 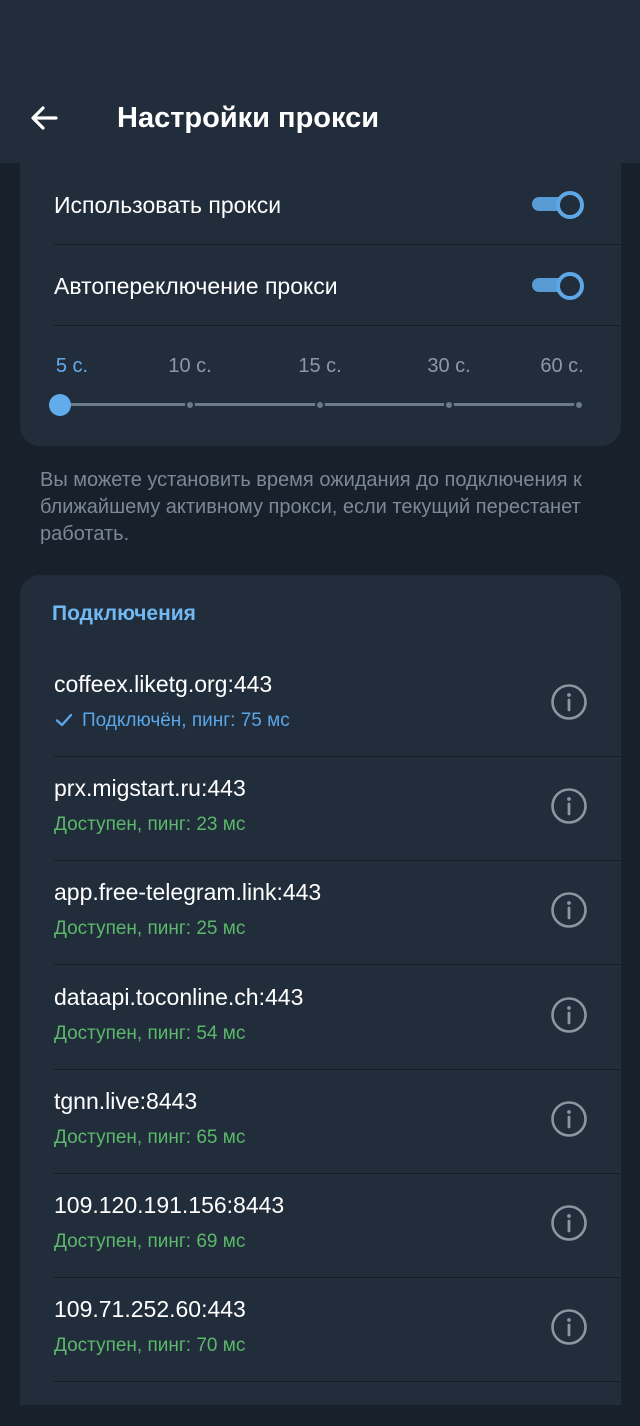 I want to click on auto-switch-row: Автопереключение прокси, so click(x=320, y=284).